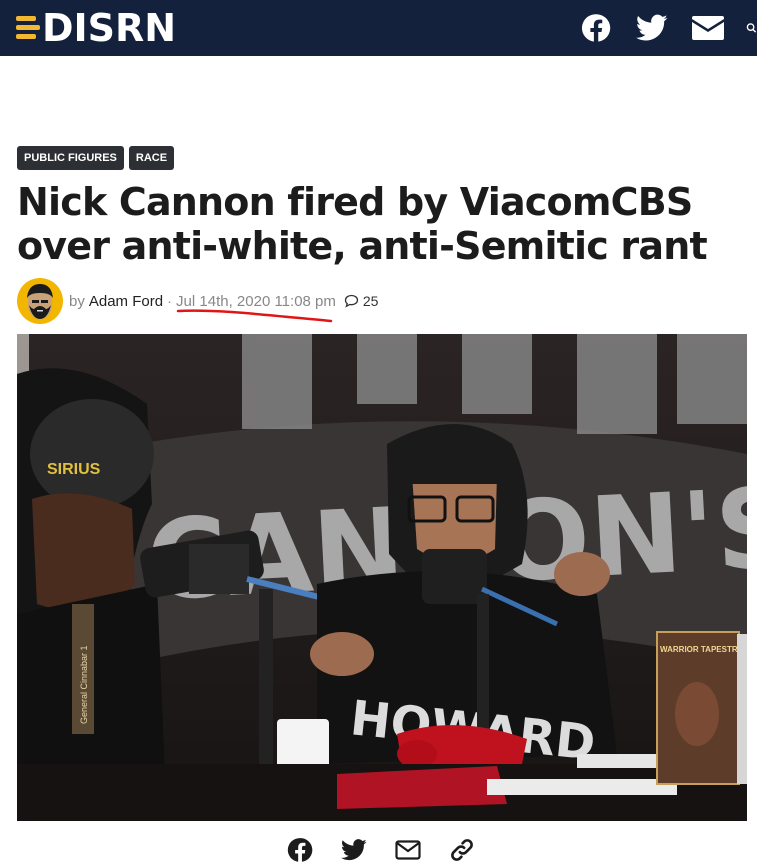 The image size is (757, 864). What do you see at coordinates (596, 28) in the screenshot?
I see `facebook-icon` at bounding box center [596, 28].